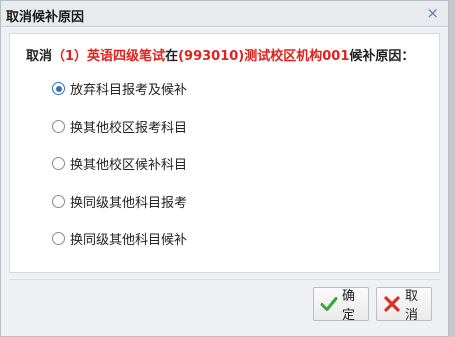  Describe the element at coordinates (129, 203) in the screenshot. I see `option-label: 换同级其他科目报考` at that location.